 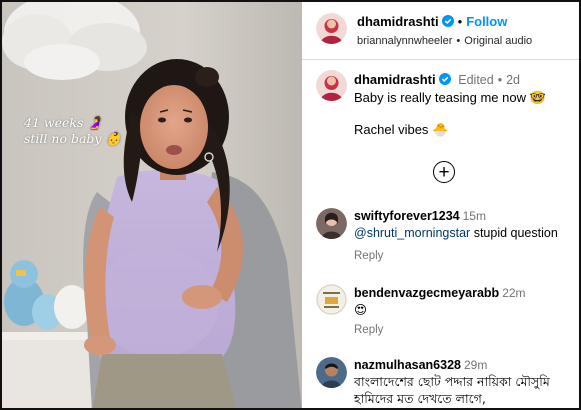 What do you see at coordinates (420, 398) in the screenshot?
I see `comment-body-line-2: হামিদের মত দেখতে লাগে,` at bounding box center [420, 398].